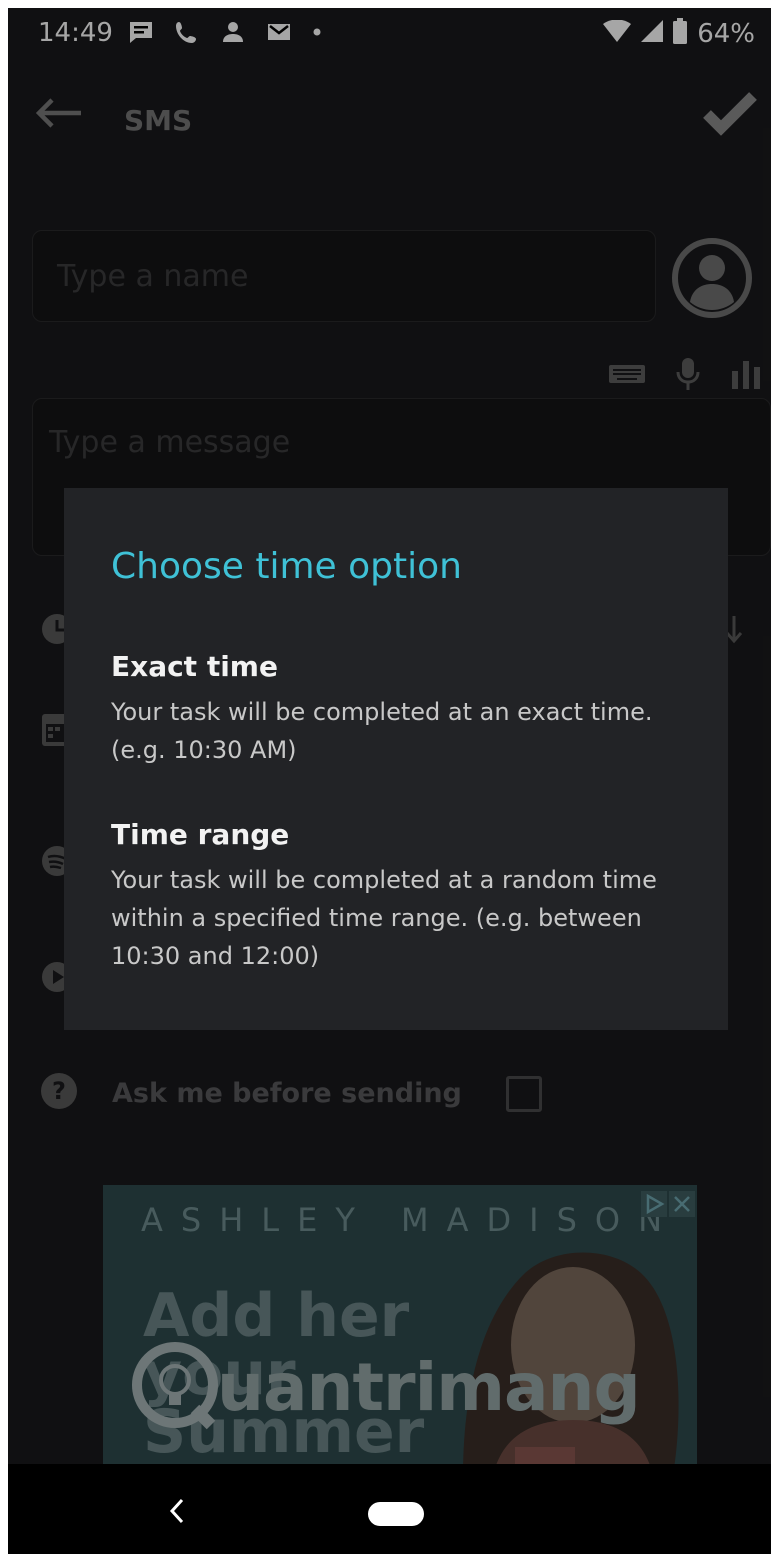 The height and width of the screenshot is (1554, 771). What do you see at coordinates (396, 1514) in the screenshot?
I see `nav-home-button` at bounding box center [396, 1514].